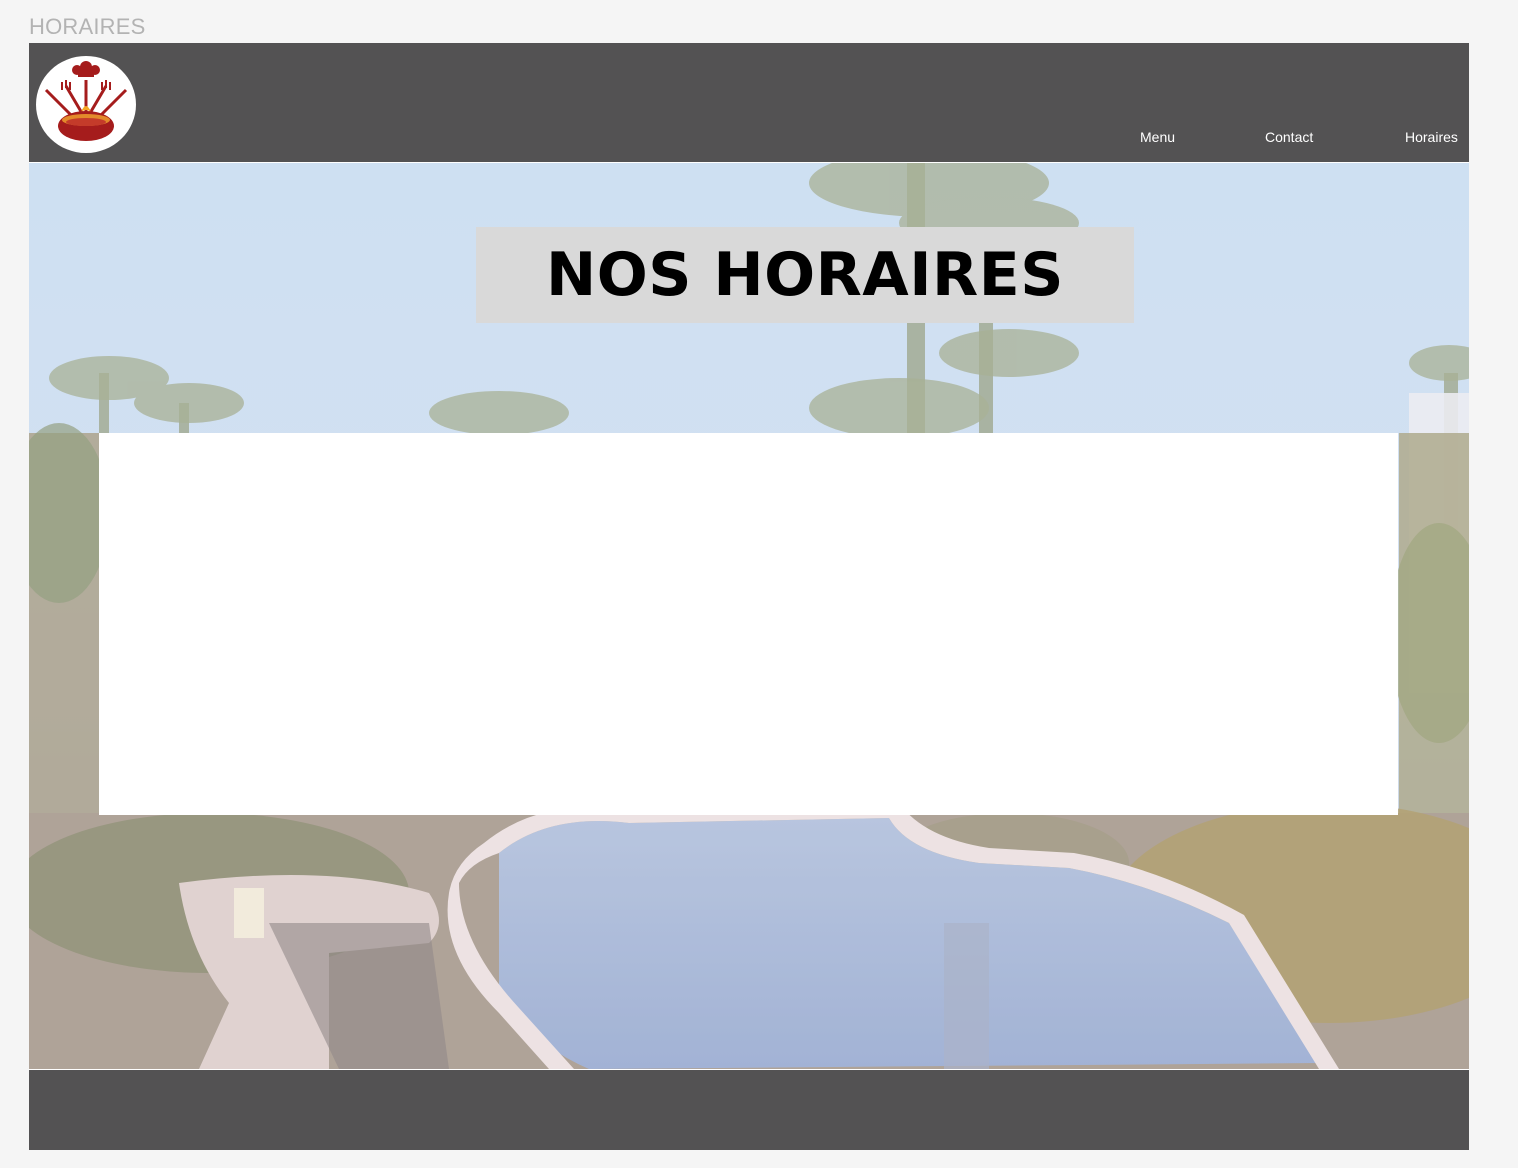 This screenshot has height=1168, width=1518. I want to click on site-header: Menu Contact Horaires, so click(749, 102).